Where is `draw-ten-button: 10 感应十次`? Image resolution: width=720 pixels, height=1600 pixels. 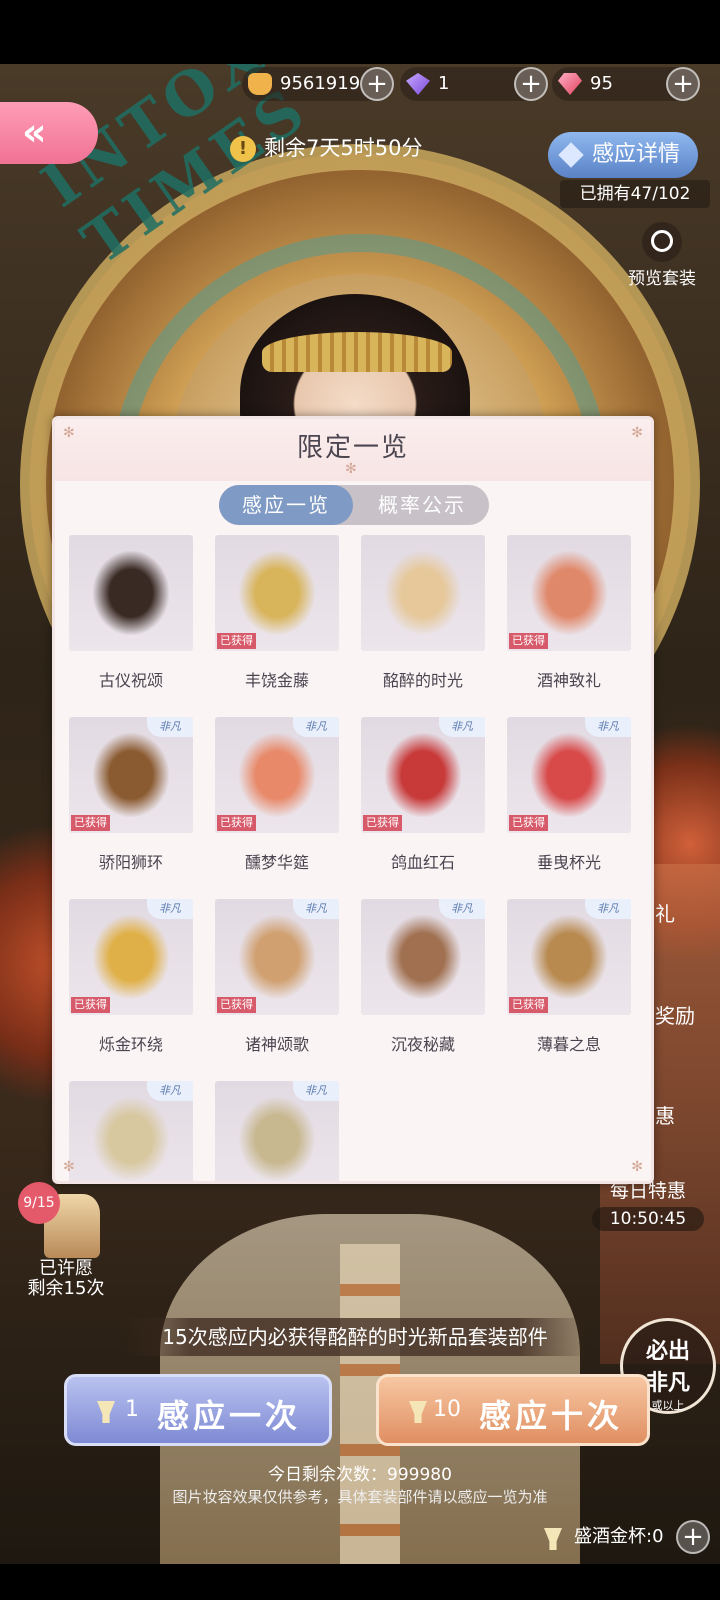
draw-ten-button: 10 感应十次 is located at coordinates (513, 1410).